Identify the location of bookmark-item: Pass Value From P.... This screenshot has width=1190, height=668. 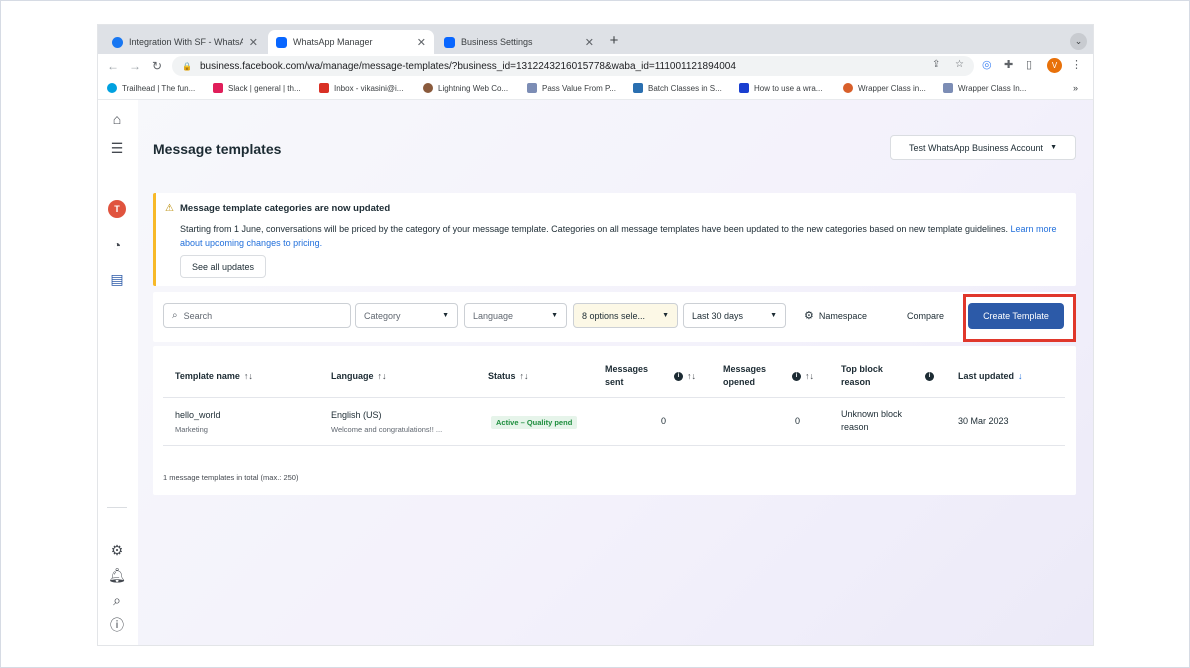
(571, 88).